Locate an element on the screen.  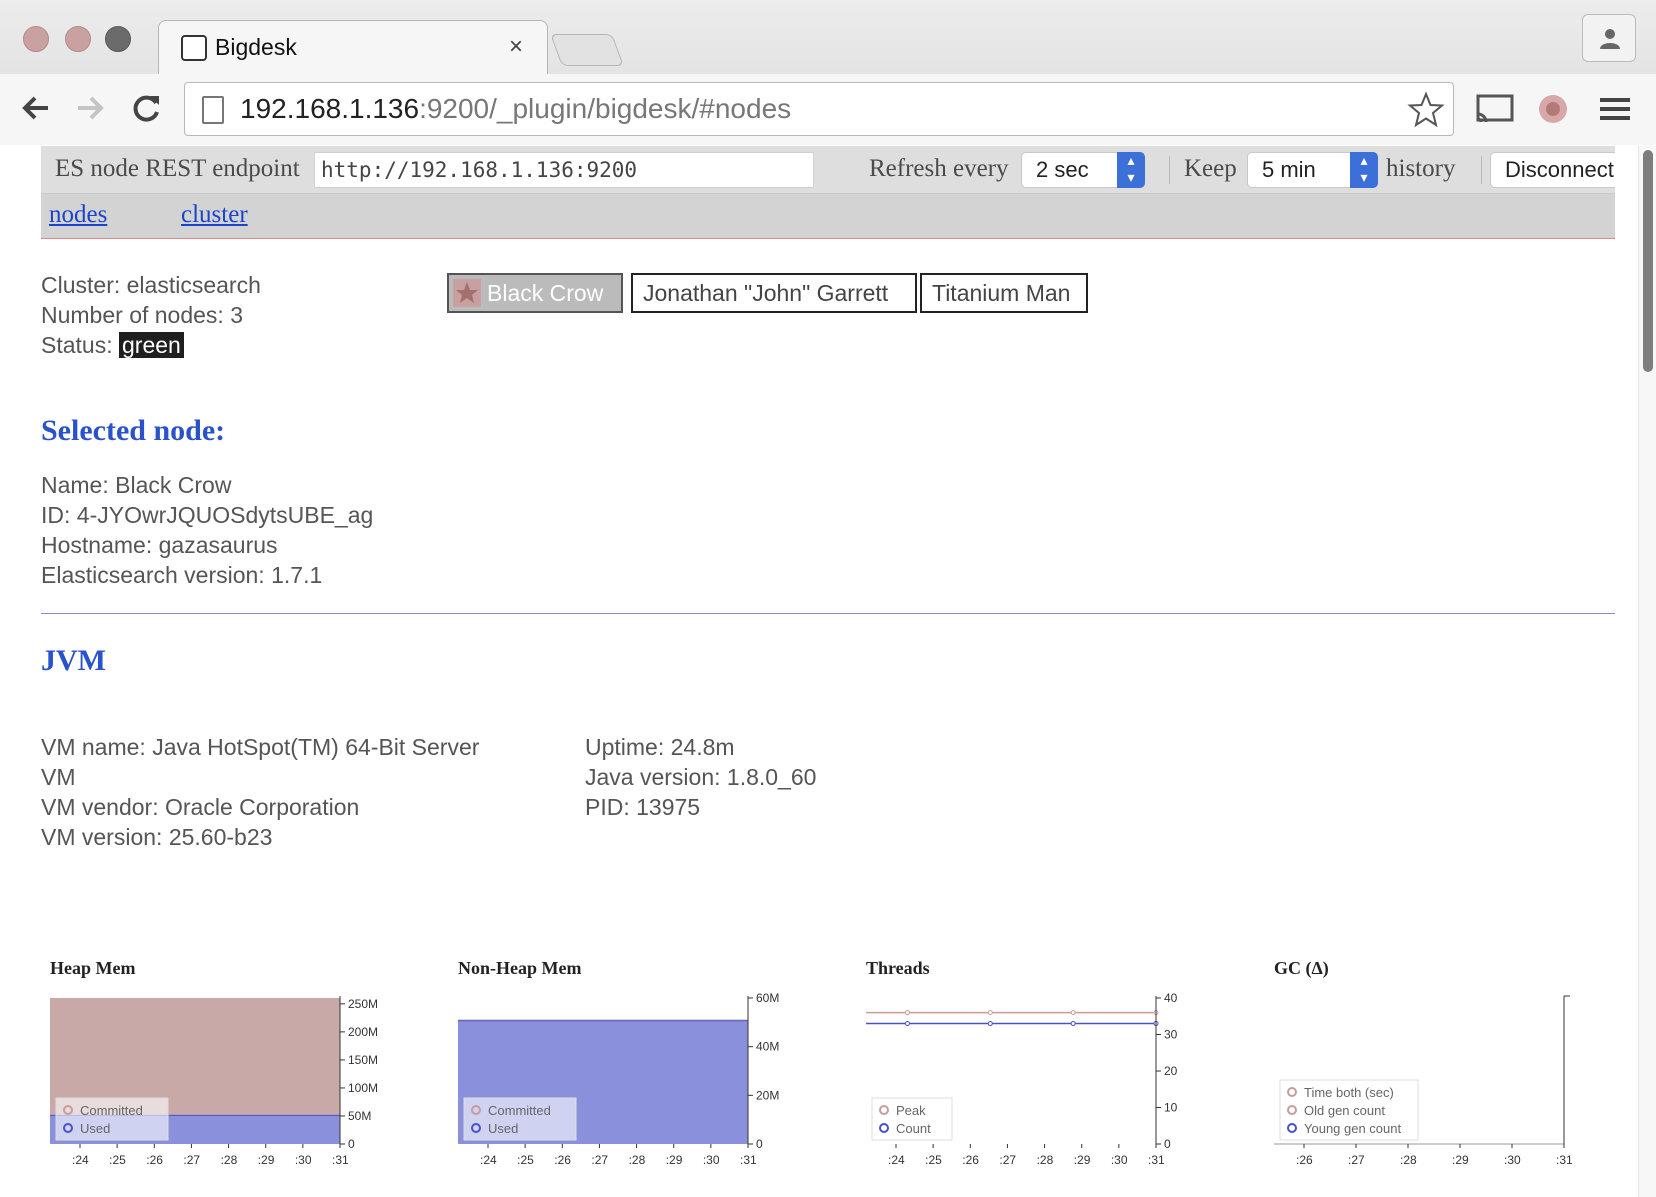
status-label: Status: is located at coordinates (77, 345).